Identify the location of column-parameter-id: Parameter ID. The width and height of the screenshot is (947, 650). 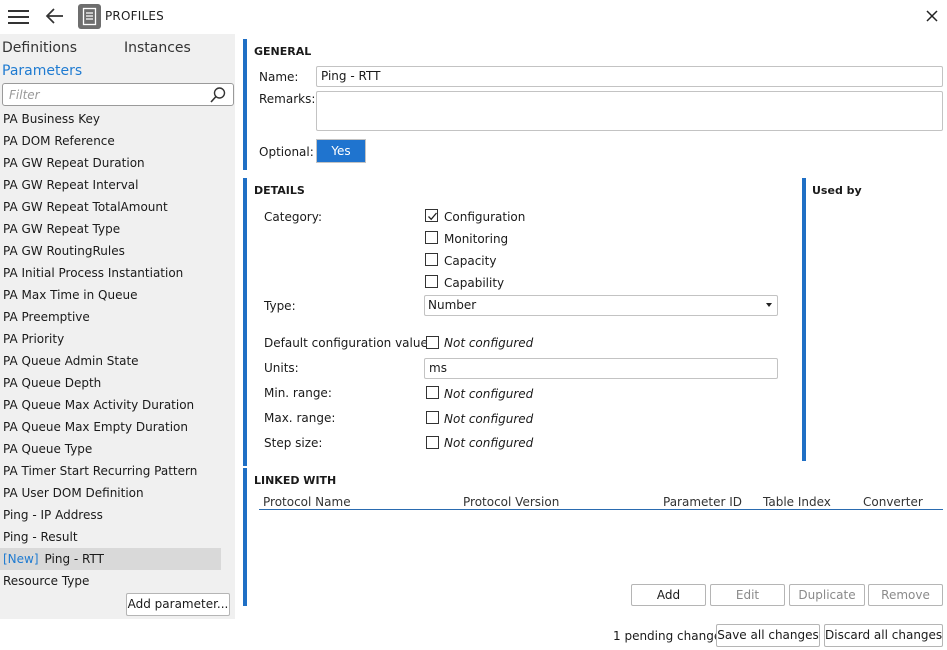
(702, 502).